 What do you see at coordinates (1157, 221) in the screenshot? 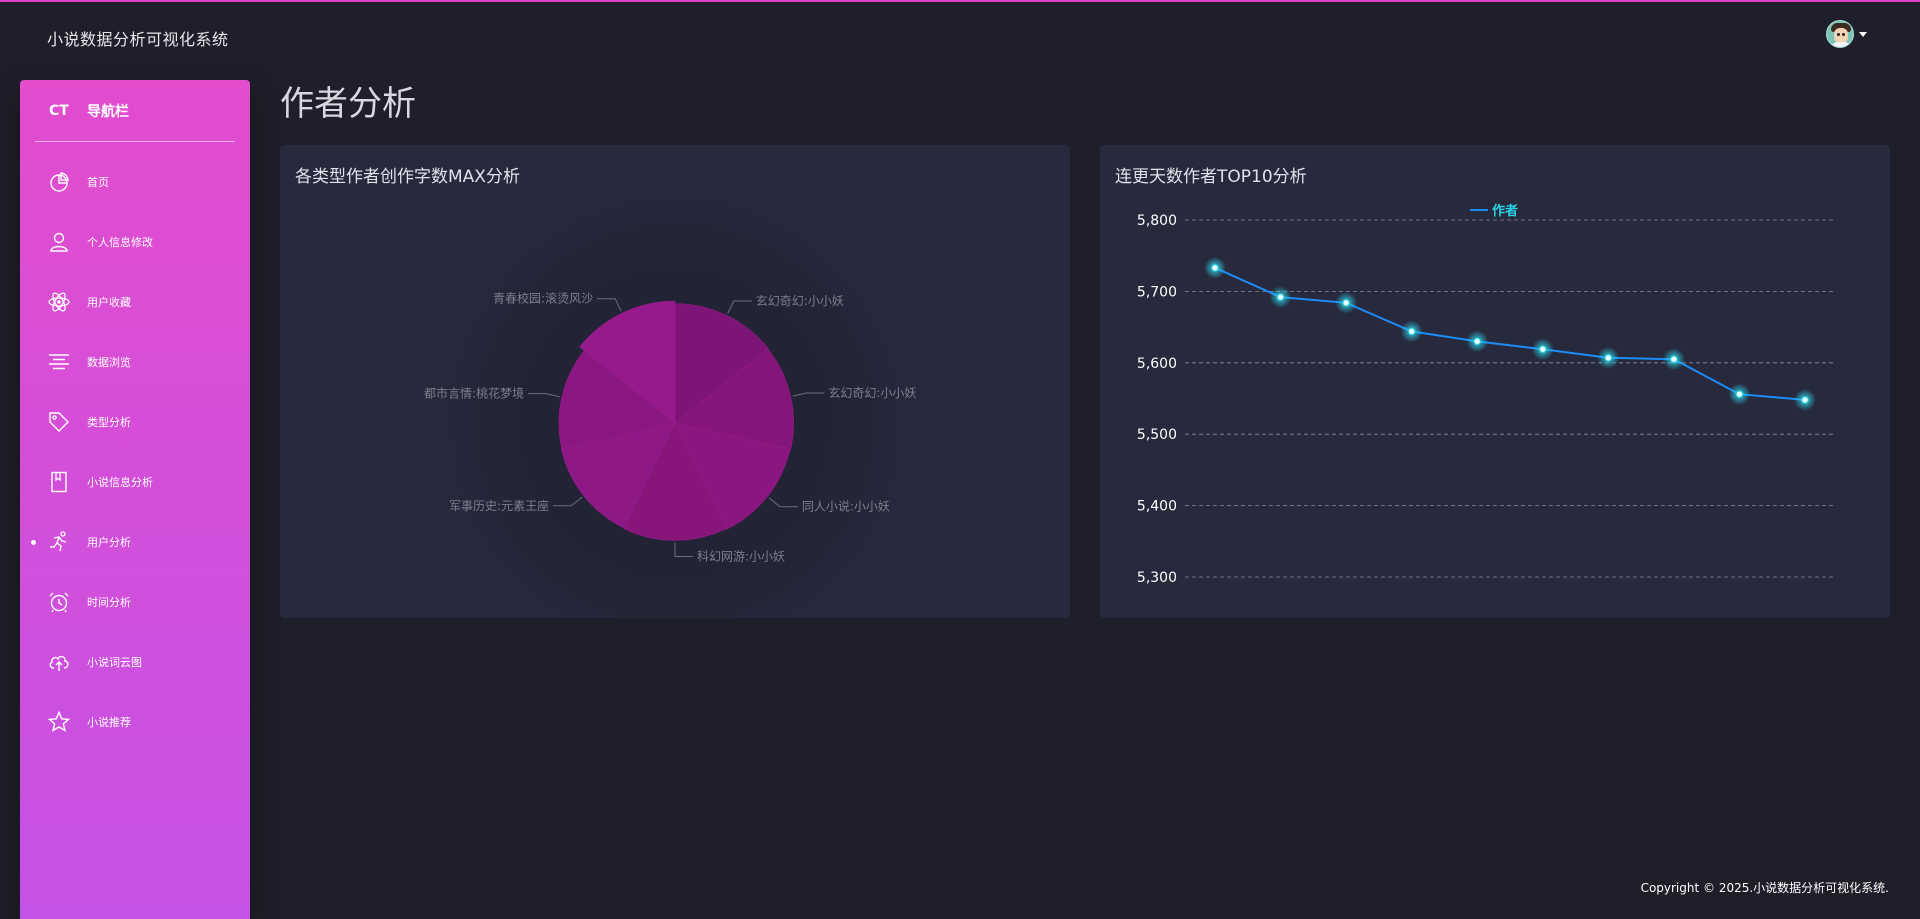
I see `y-tick-label: 5,800` at bounding box center [1157, 221].